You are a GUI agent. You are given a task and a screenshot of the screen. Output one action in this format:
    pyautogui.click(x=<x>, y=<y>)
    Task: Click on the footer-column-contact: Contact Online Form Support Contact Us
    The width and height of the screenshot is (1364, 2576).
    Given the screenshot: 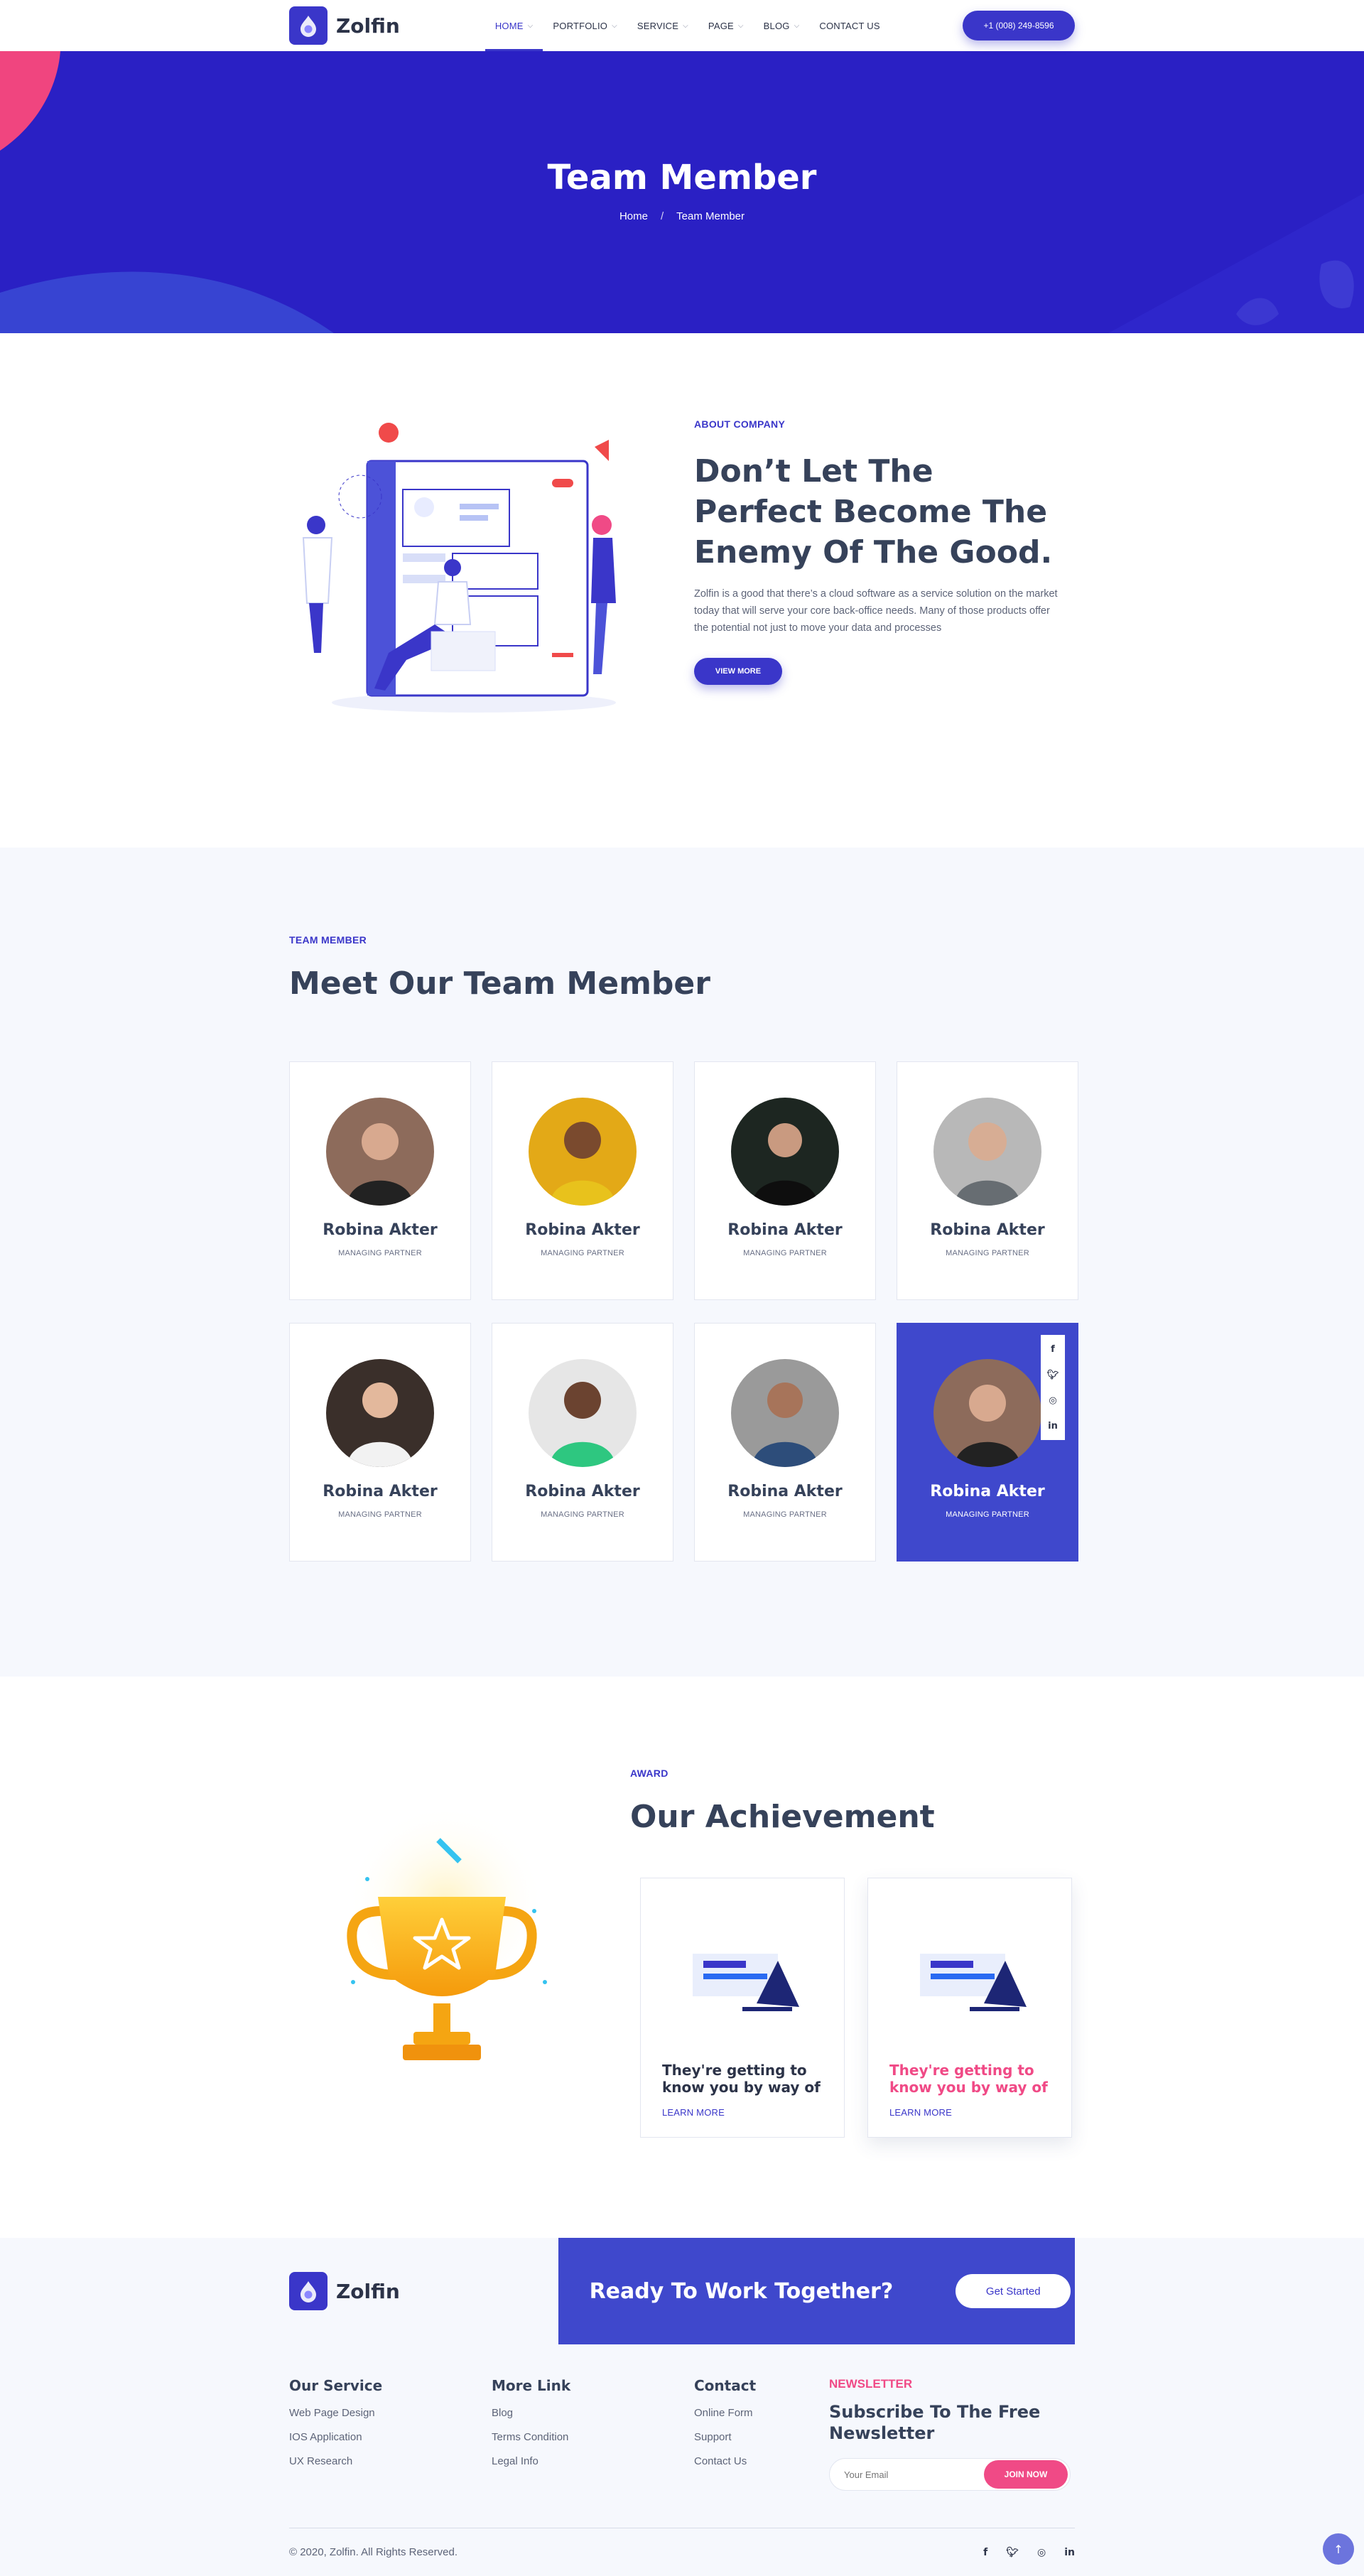 What is the action you would take?
    pyautogui.click(x=762, y=2434)
    